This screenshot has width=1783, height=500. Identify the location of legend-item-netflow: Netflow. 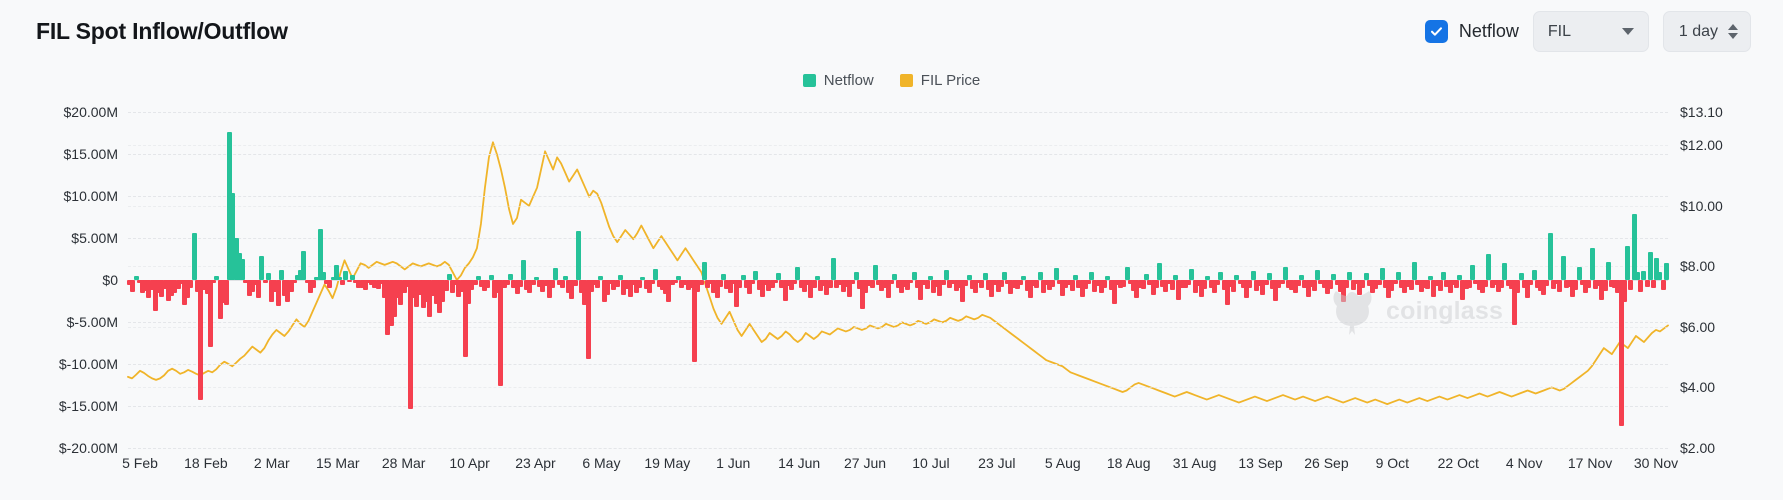
(838, 80).